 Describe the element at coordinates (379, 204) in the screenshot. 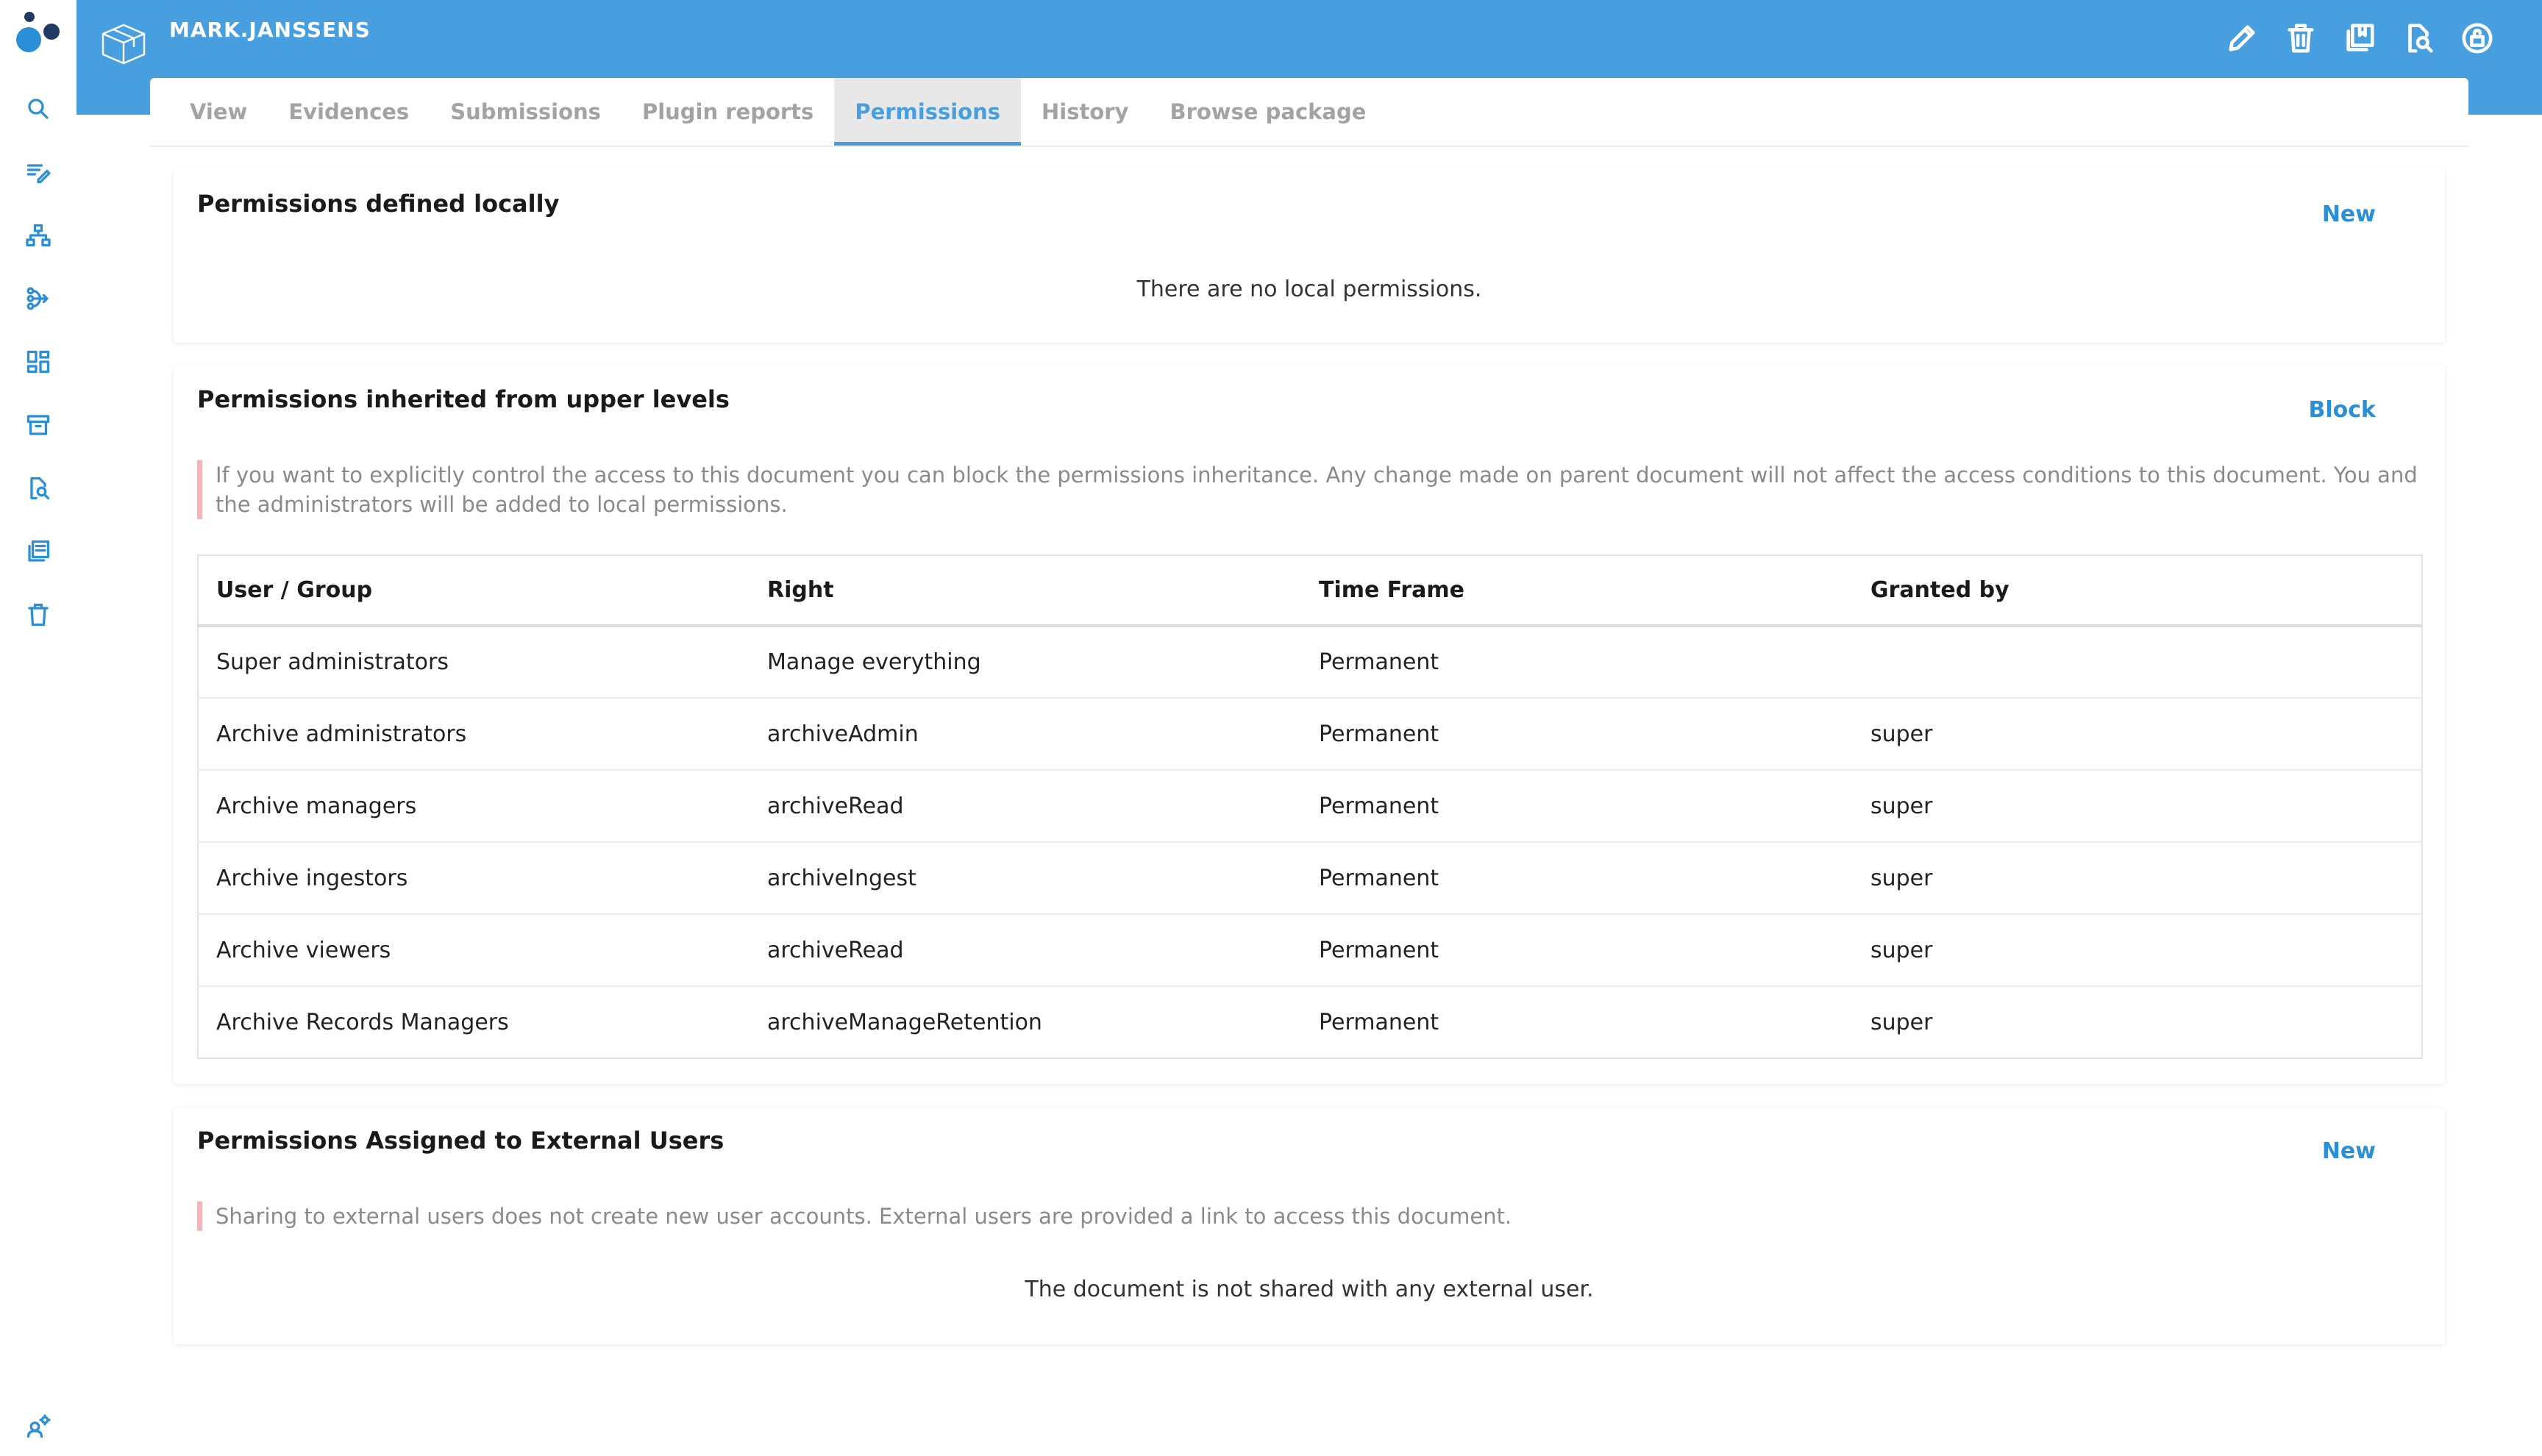

I see `local-permissions-title: Permissions defined locally` at that location.